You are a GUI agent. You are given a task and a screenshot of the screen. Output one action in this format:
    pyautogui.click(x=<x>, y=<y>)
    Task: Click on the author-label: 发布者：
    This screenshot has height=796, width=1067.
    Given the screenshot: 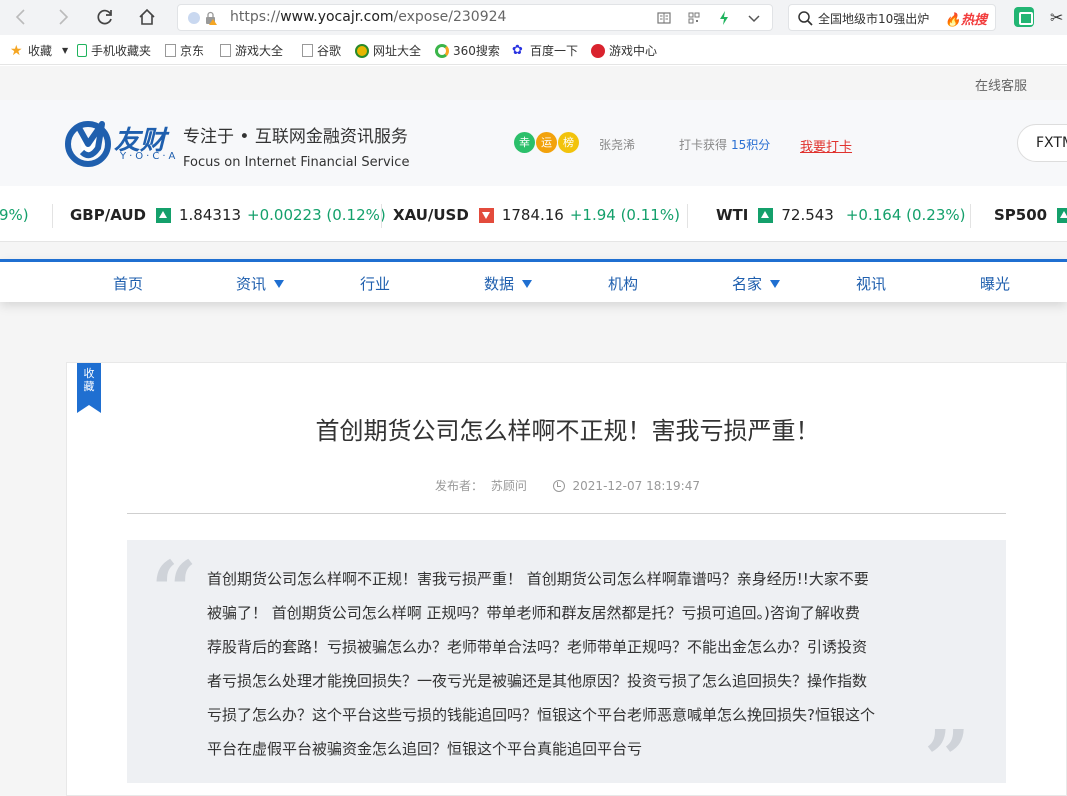 What is the action you would take?
    pyautogui.click(x=459, y=486)
    